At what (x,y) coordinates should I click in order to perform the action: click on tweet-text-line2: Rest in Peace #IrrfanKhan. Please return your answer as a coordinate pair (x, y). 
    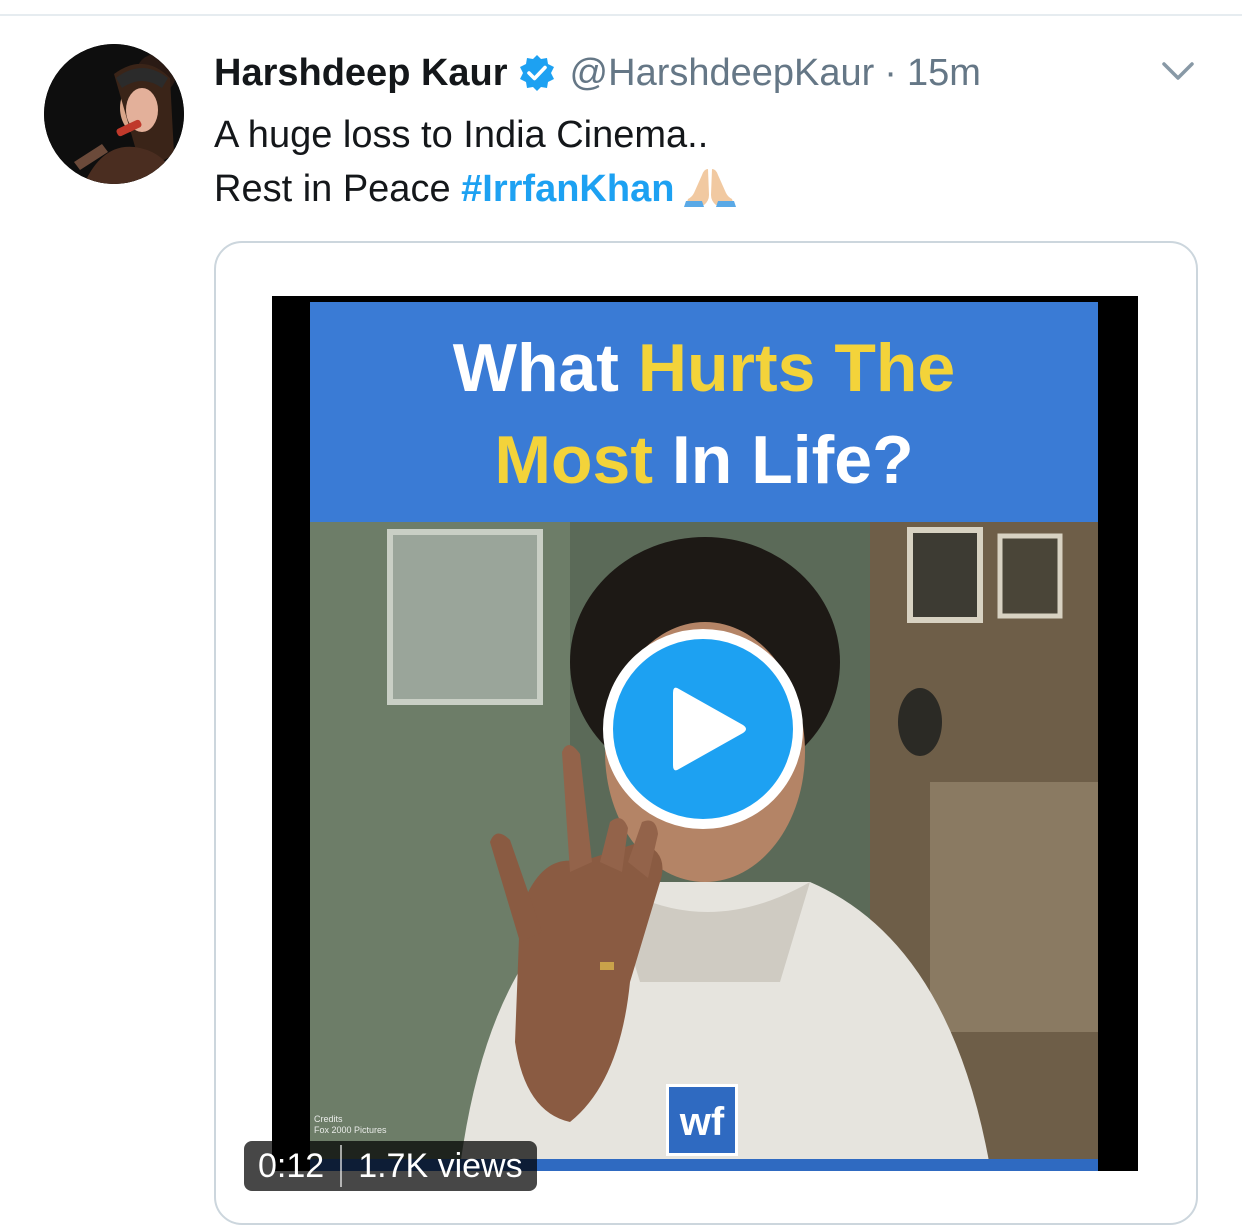
    Looking at the image, I should click on (704, 189).